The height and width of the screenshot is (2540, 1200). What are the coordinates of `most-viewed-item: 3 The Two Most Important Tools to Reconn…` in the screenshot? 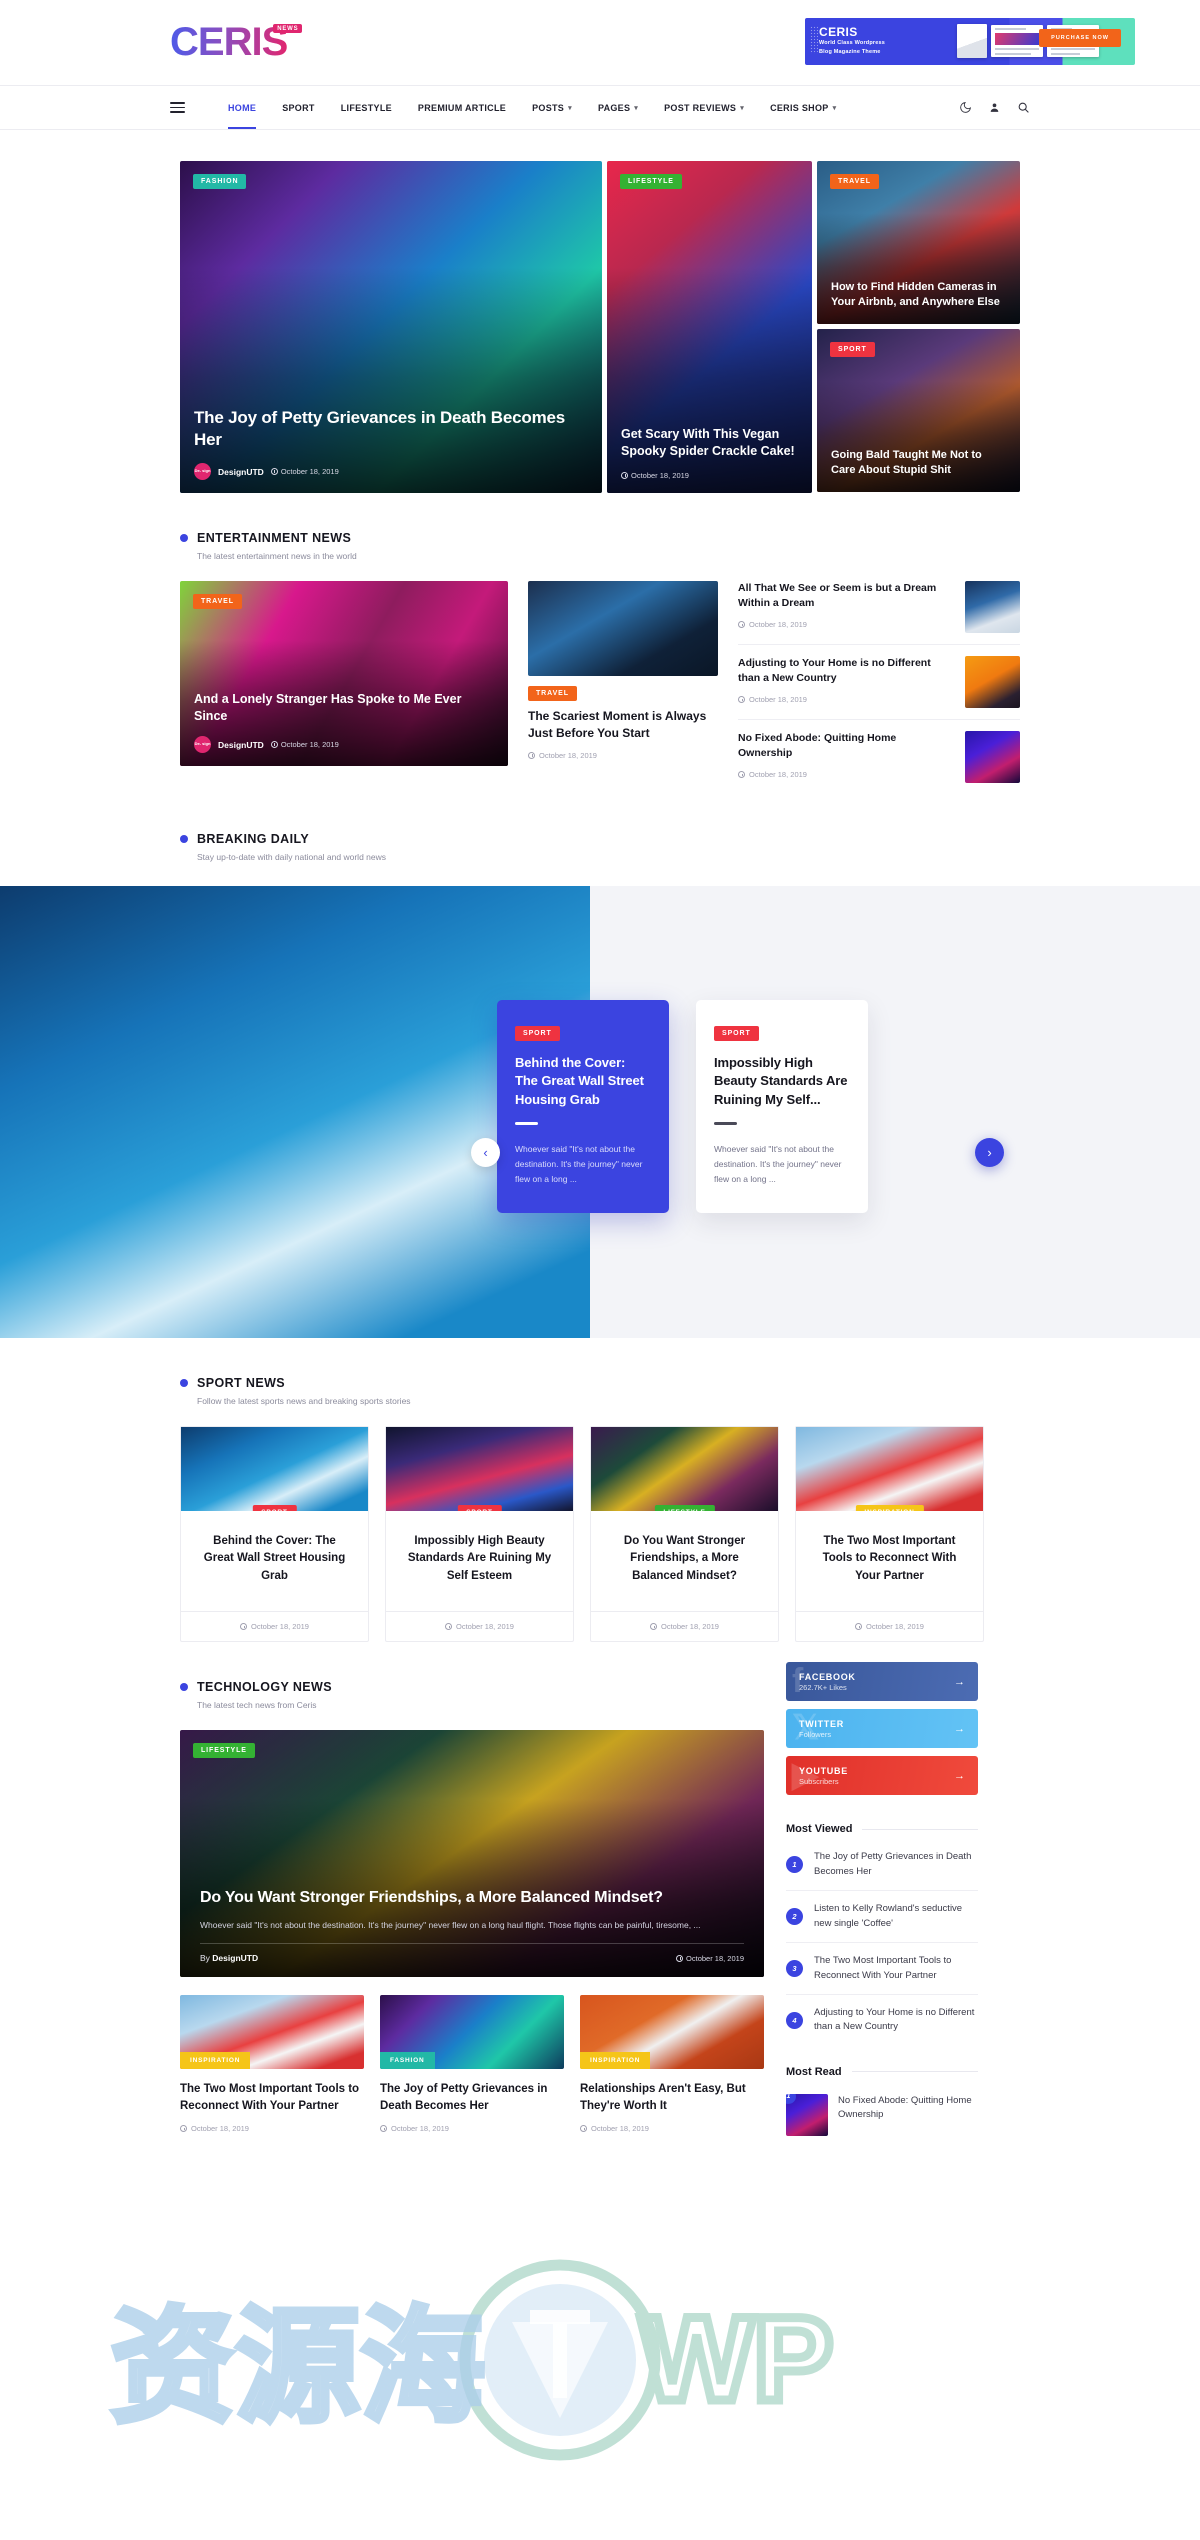 It's located at (882, 1969).